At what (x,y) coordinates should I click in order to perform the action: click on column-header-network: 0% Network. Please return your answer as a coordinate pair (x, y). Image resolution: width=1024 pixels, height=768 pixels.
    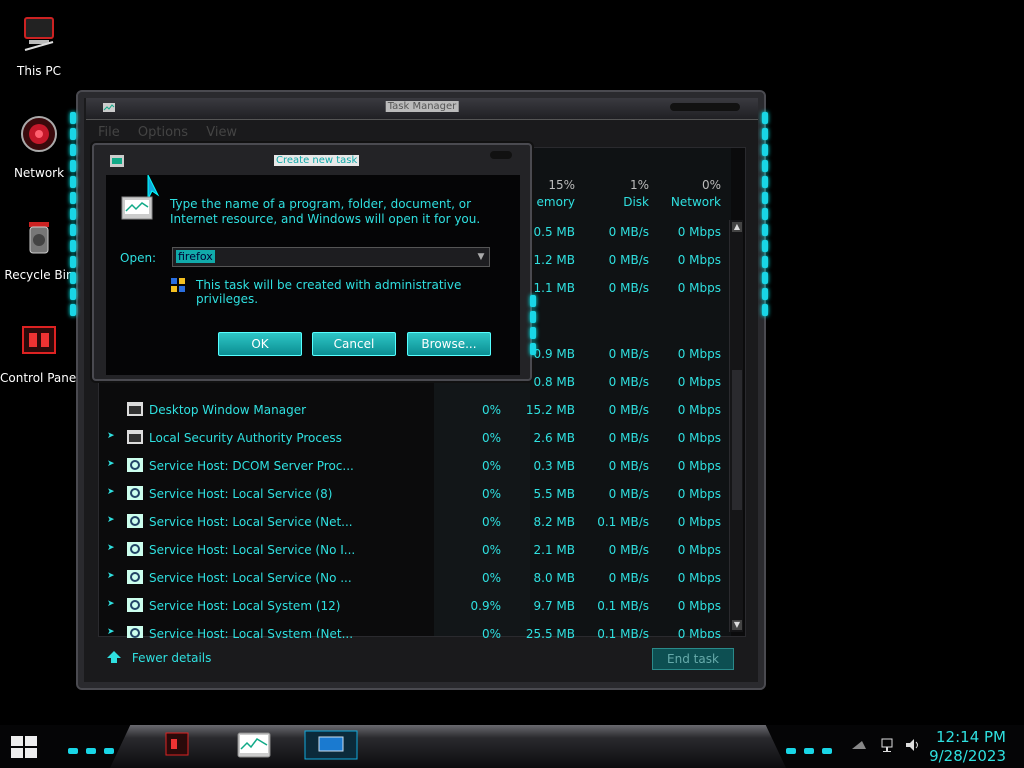
    Looking at the image, I should click on (685, 193).